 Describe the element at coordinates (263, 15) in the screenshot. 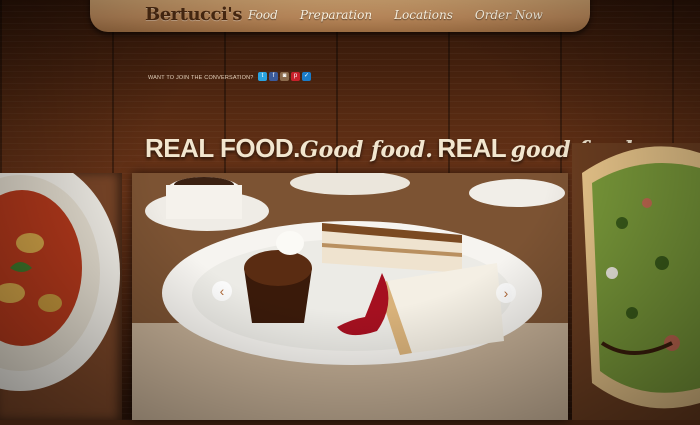

I see `nav-food: Food` at that location.